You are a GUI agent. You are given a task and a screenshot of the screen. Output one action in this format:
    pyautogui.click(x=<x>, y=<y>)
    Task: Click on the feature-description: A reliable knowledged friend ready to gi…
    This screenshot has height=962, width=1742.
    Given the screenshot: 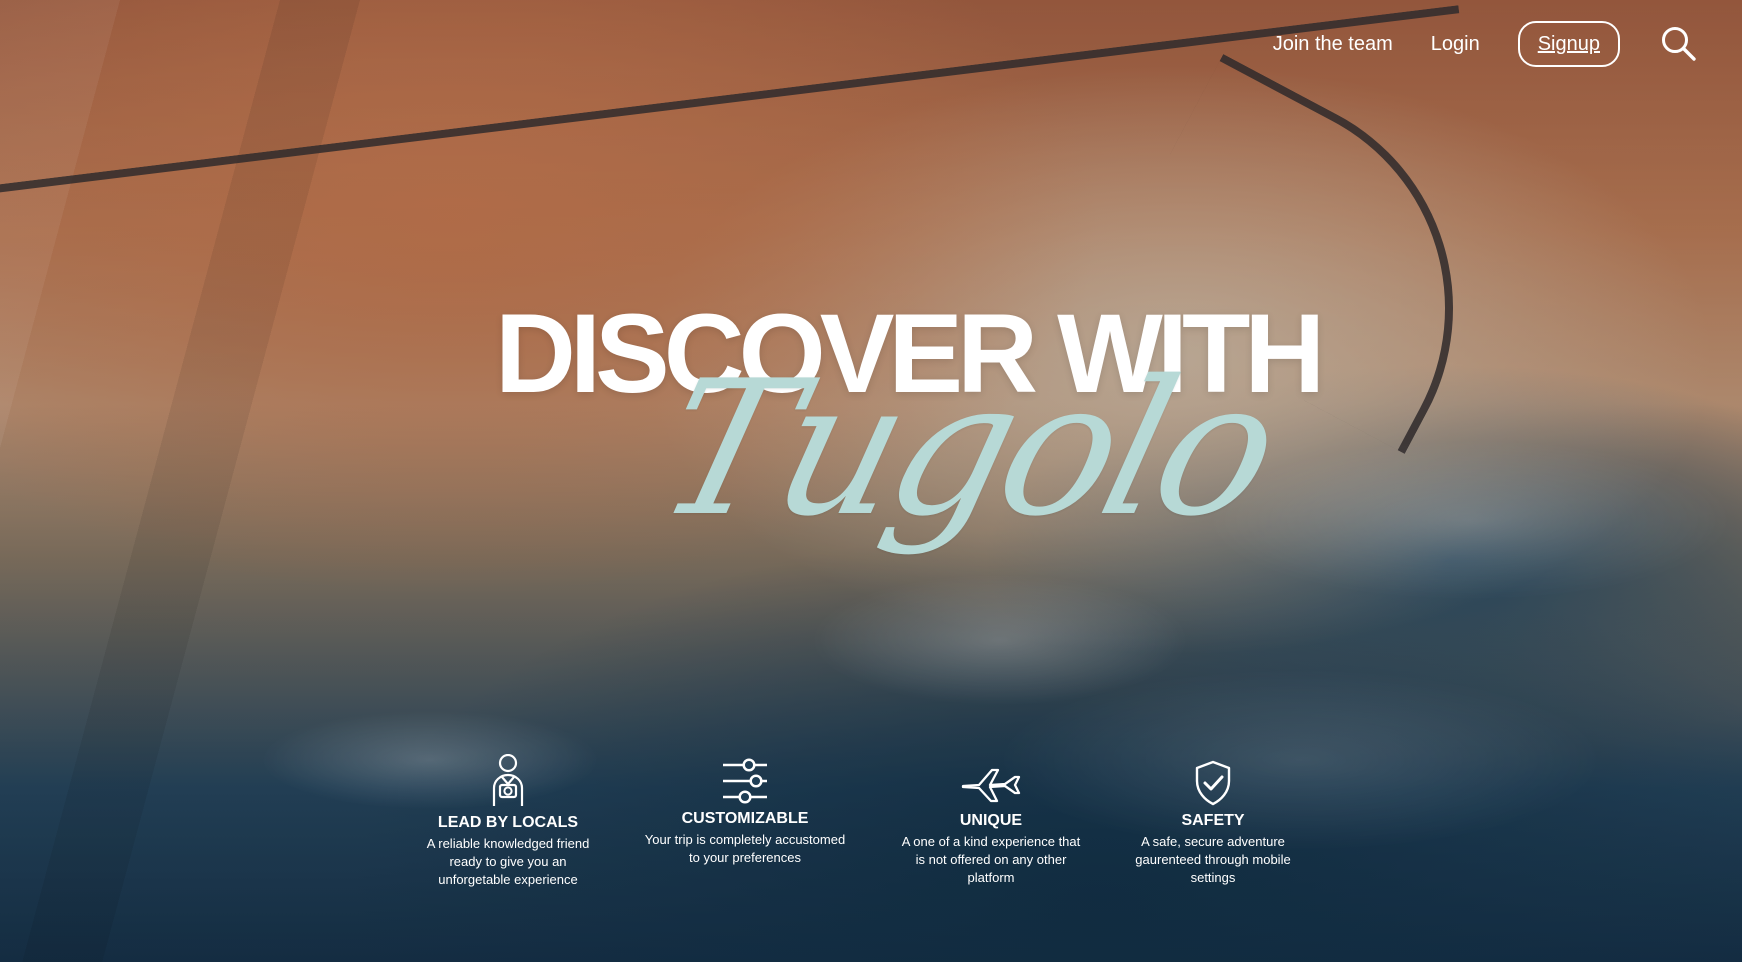 What is the action you would take?
    pyautogui.click(x=508, y=861)
    